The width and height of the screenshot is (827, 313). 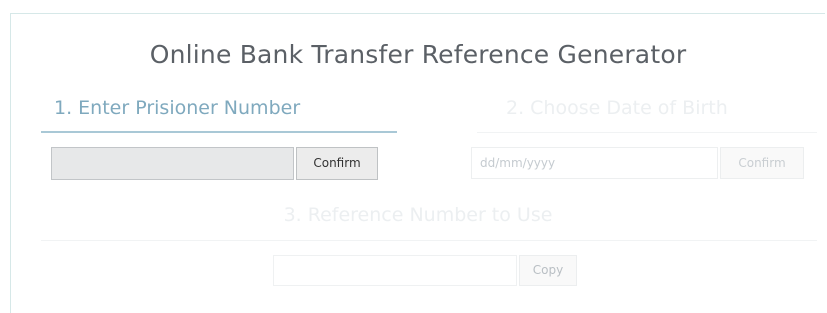 What do you see at coordinates (219, 132) in the screenshot?
I see `step1-underline` at bounding box center [219, 132].